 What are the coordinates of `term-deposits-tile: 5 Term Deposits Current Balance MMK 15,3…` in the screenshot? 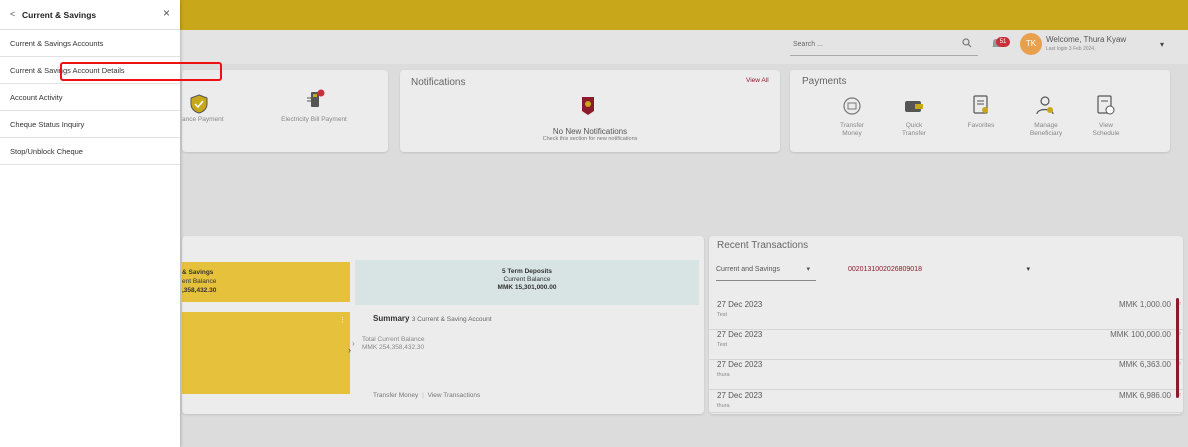 It's located at (527, 282).